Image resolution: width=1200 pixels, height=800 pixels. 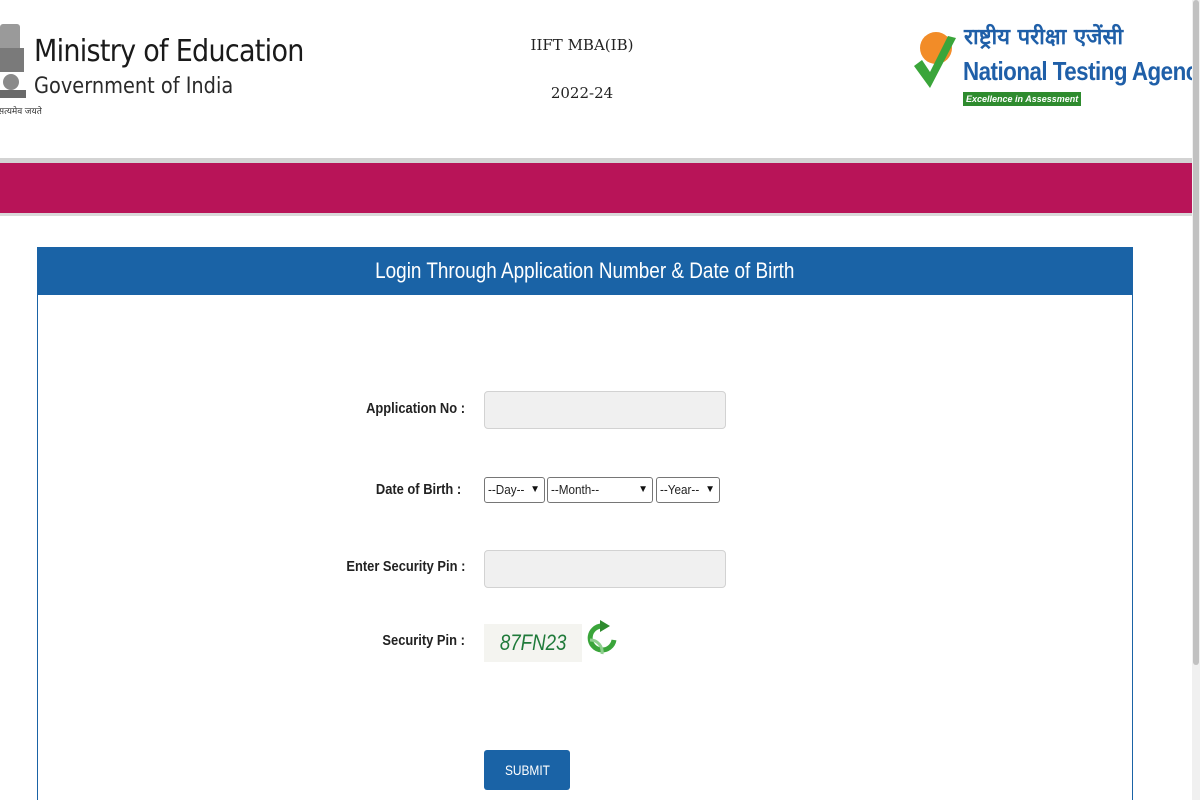 I want to click on security-pin-input, so click(x=605, y=569).